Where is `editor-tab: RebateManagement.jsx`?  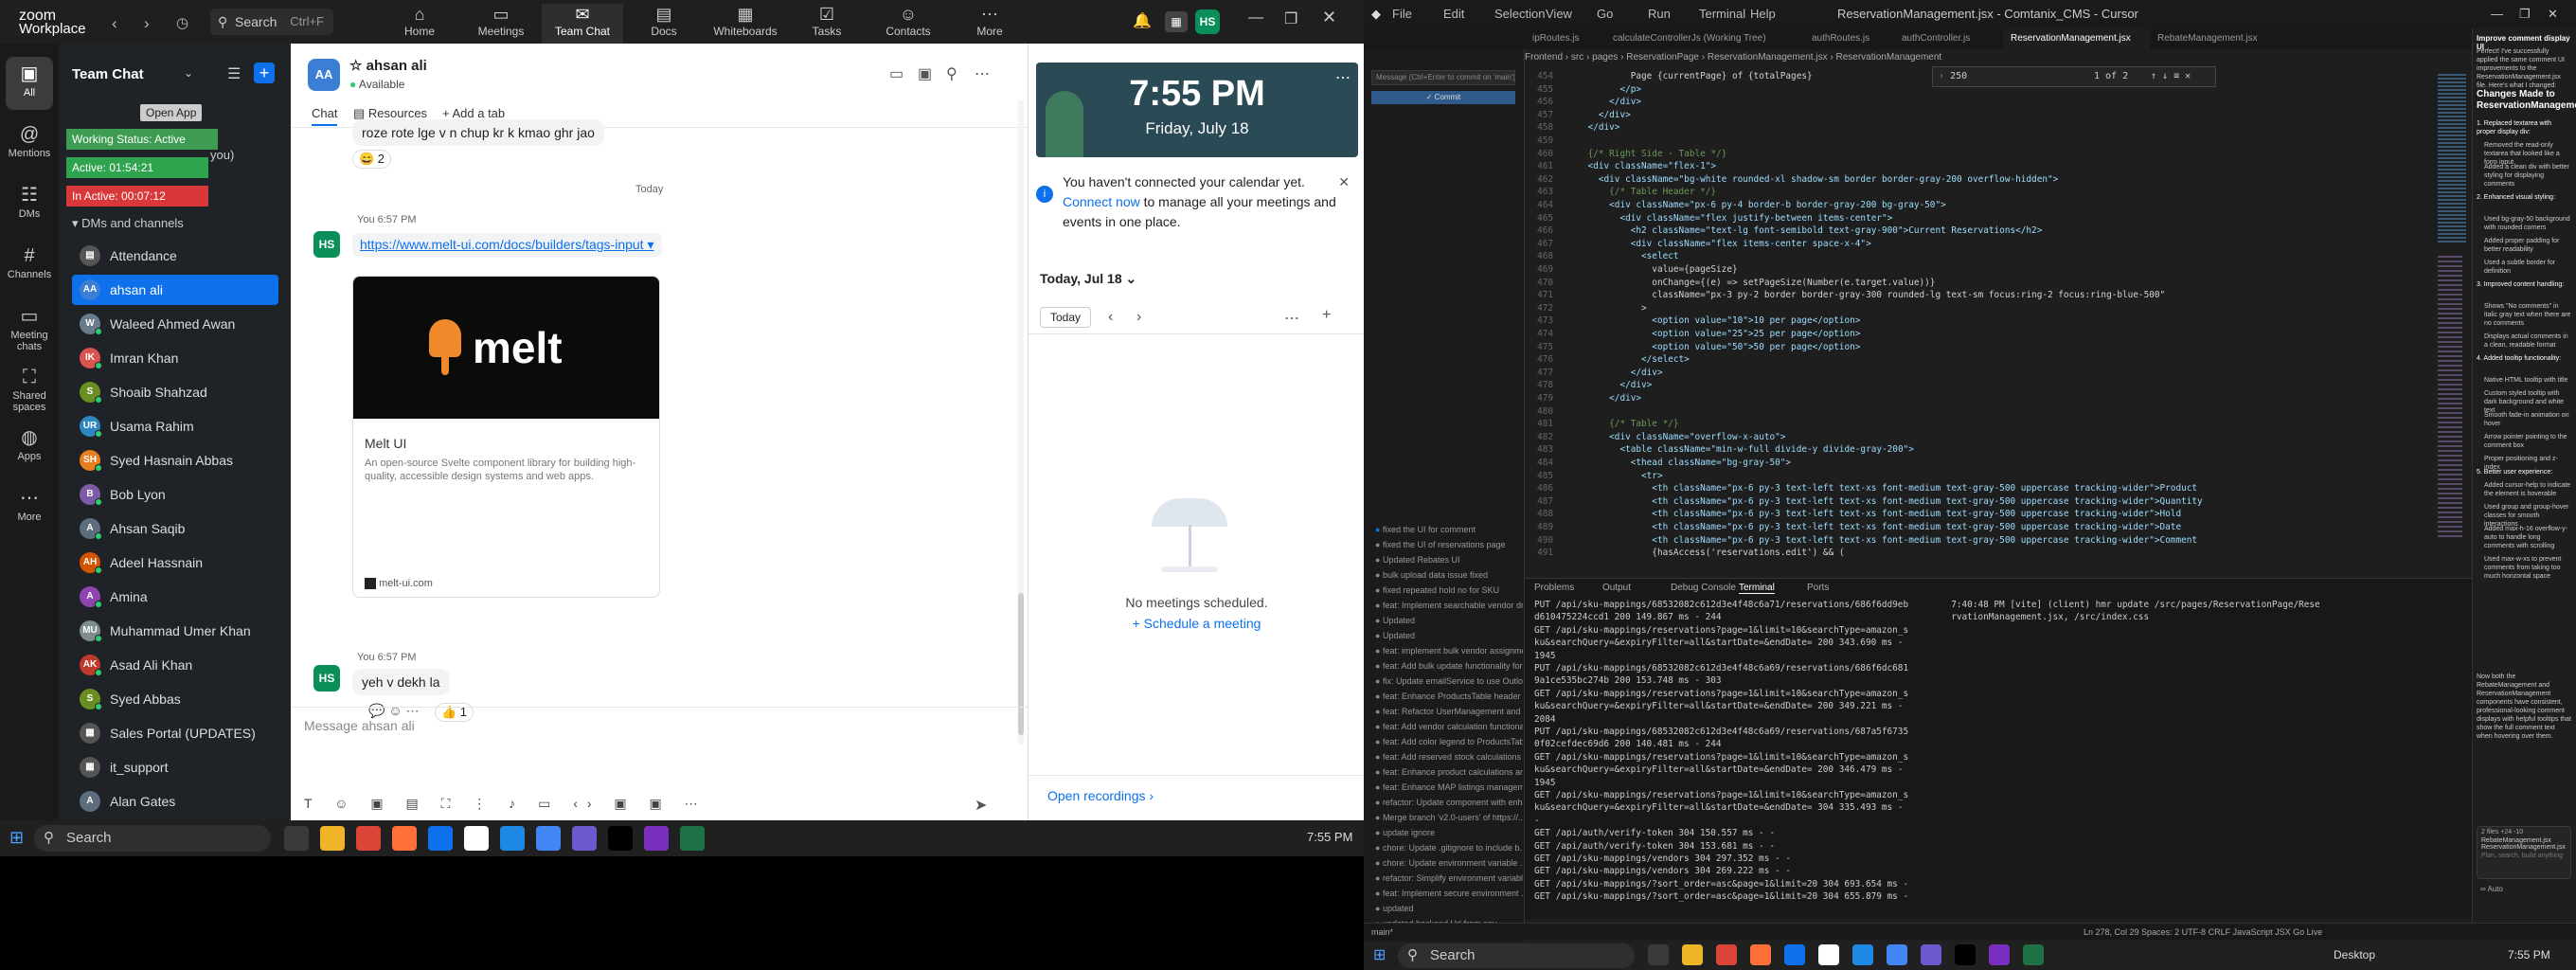 editor-tab: RebateManagement.jsx is located at coordinates (2211, 38).